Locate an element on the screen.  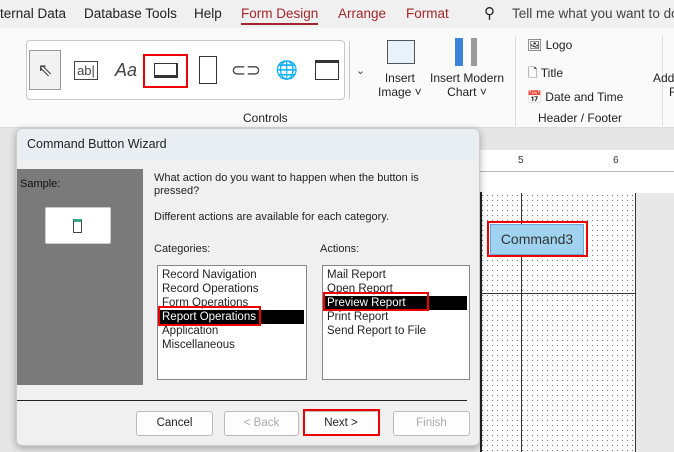
textbox-icon: ab| is located at coordinates (86, 70).